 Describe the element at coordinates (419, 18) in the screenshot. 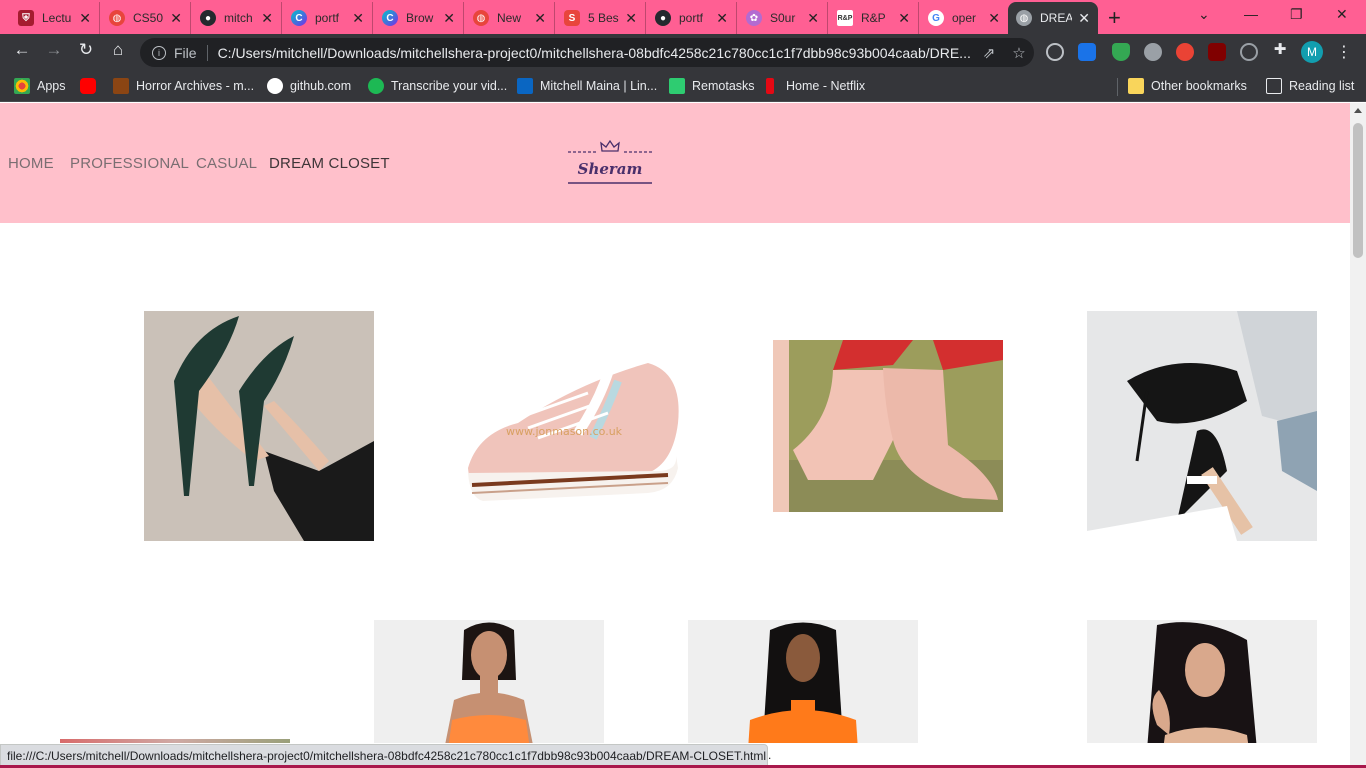

I see `browser-tab: C Brow ✕` at that location.